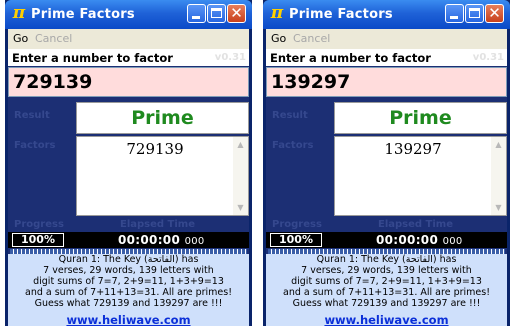  Describe the element at coordinates (155, 149) in the screenshot. I see `factors-value: 729139` at that location.